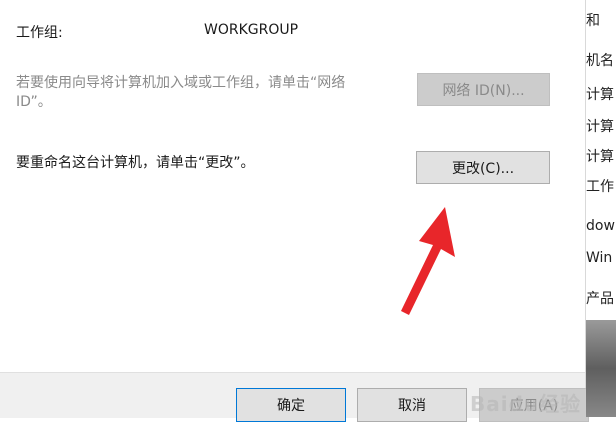  What do you see at coordinates (526, 404) in the screenshot?
I see `baidu-watermark: Baidu经验` at bounding box center [526, 404].